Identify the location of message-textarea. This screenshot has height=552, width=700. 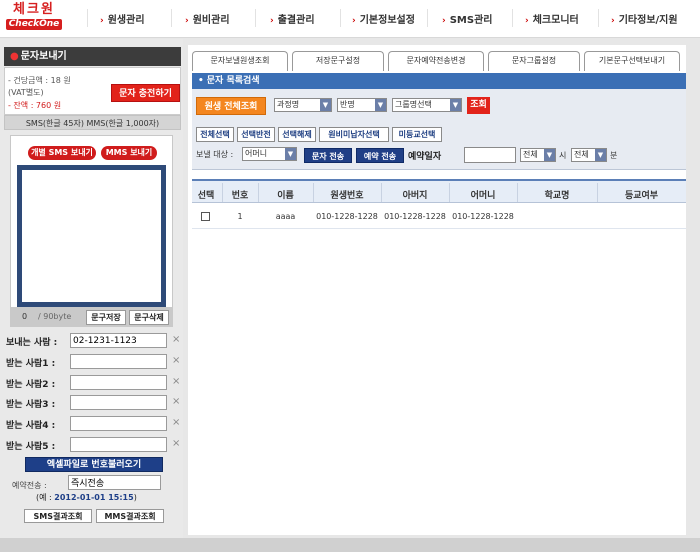
(91, 236).